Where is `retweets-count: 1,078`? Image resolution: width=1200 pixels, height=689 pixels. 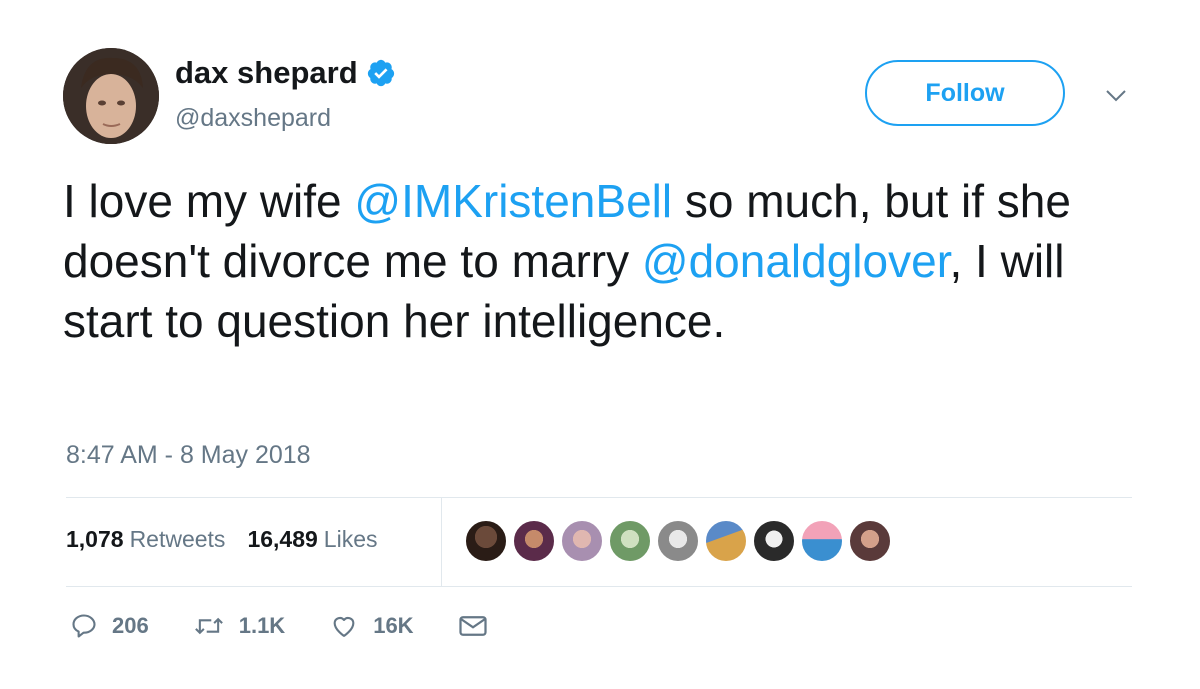 retweets-count: 1,078 is located at coordinates (95, 539).